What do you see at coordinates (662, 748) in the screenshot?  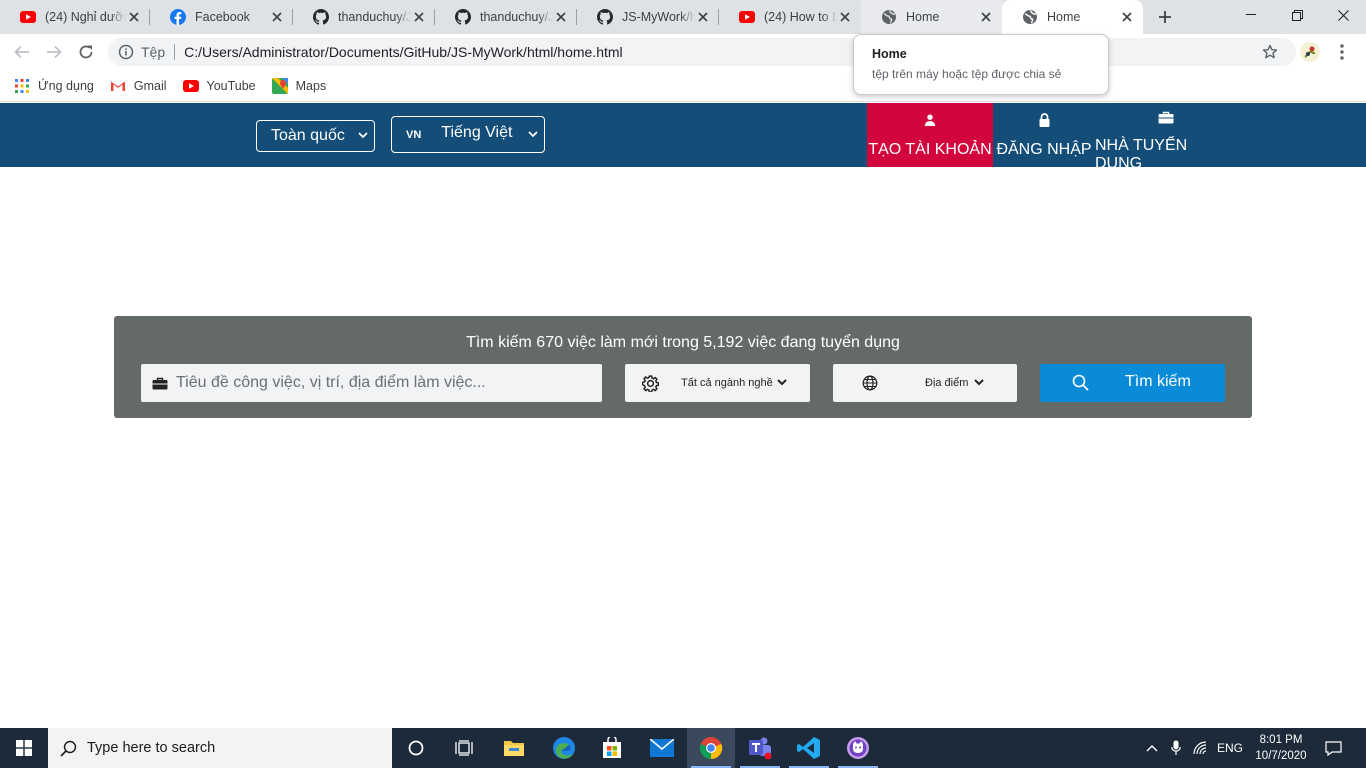 I see `mail-icon` at bounding box center [662, 748].